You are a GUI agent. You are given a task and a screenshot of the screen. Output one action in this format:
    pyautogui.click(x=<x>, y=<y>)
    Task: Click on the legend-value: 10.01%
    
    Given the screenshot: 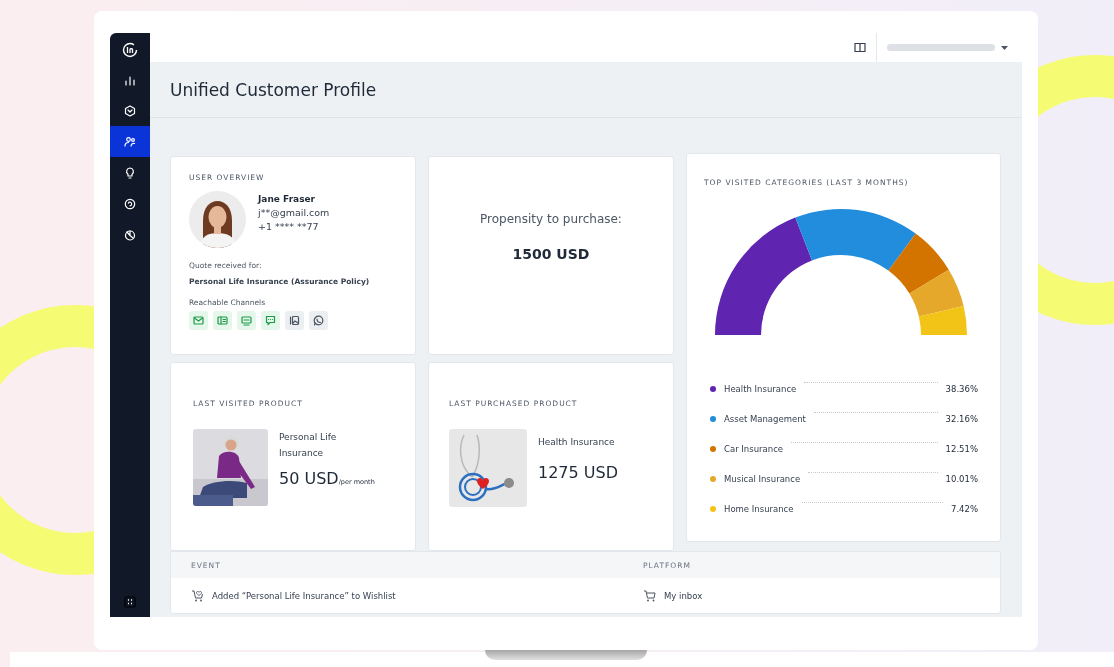 What is the action you would take?
    pyautogui.click(x=961, y=478)
    